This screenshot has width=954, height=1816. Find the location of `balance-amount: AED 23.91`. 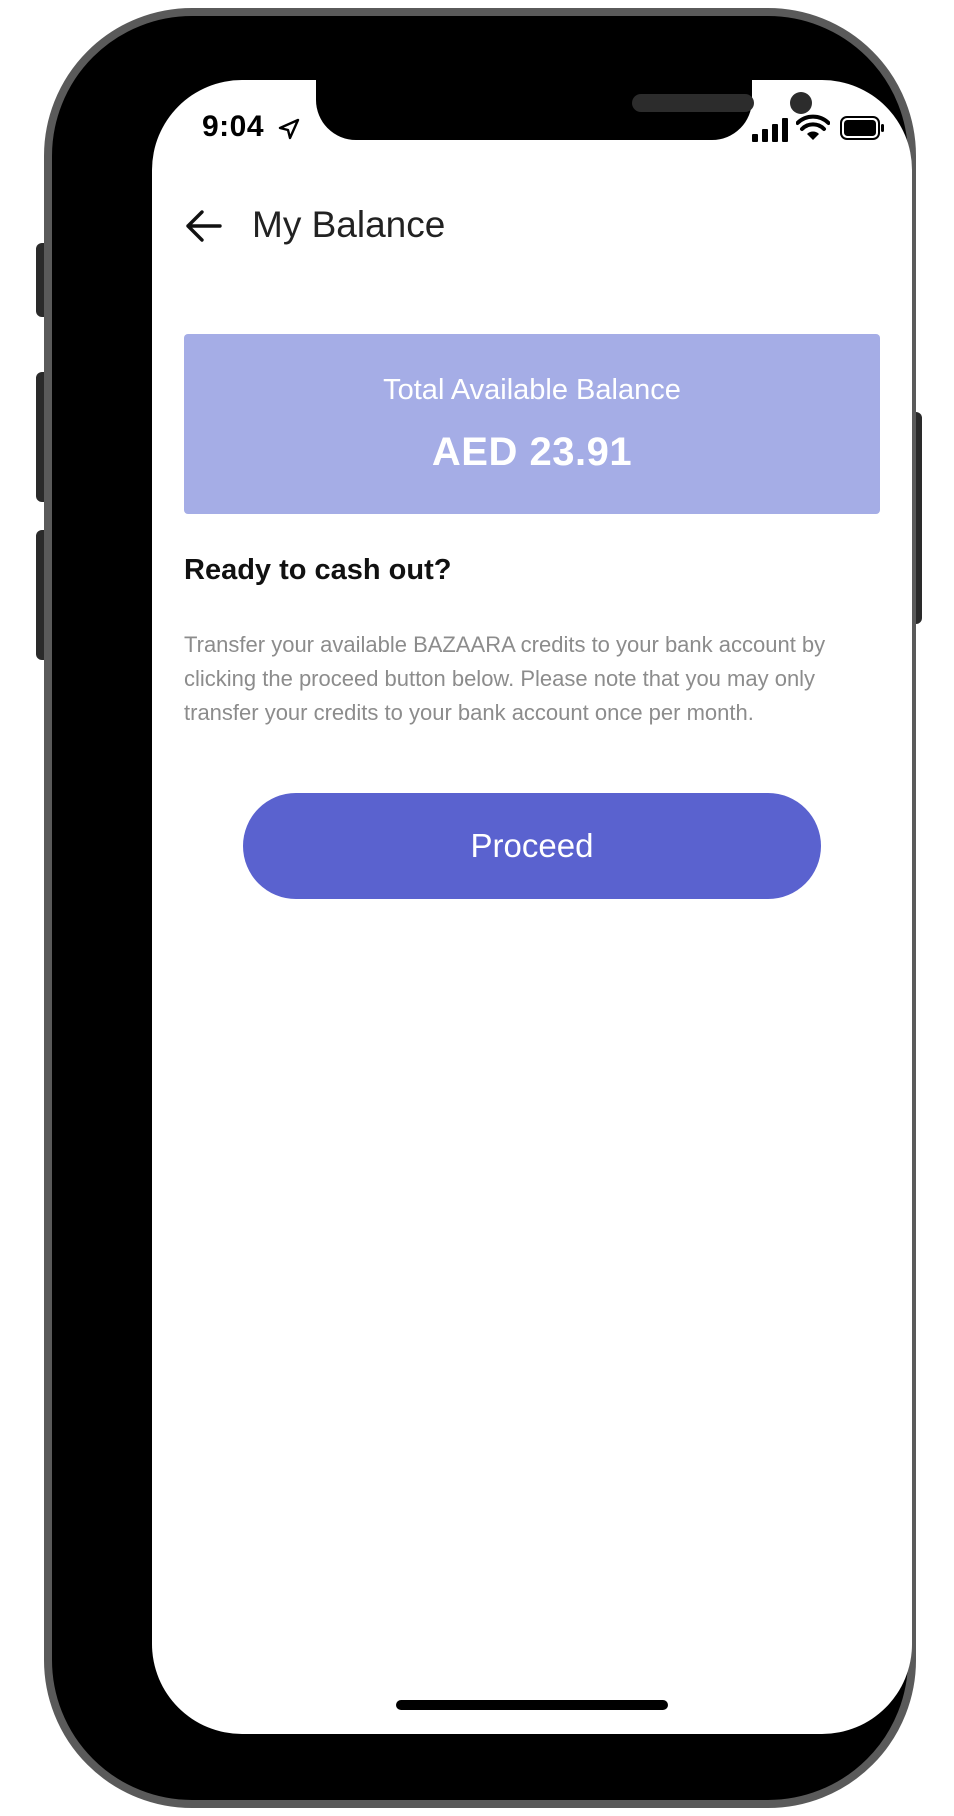

balance-amount: AED 23.91 is located at coordinates (532, 452).